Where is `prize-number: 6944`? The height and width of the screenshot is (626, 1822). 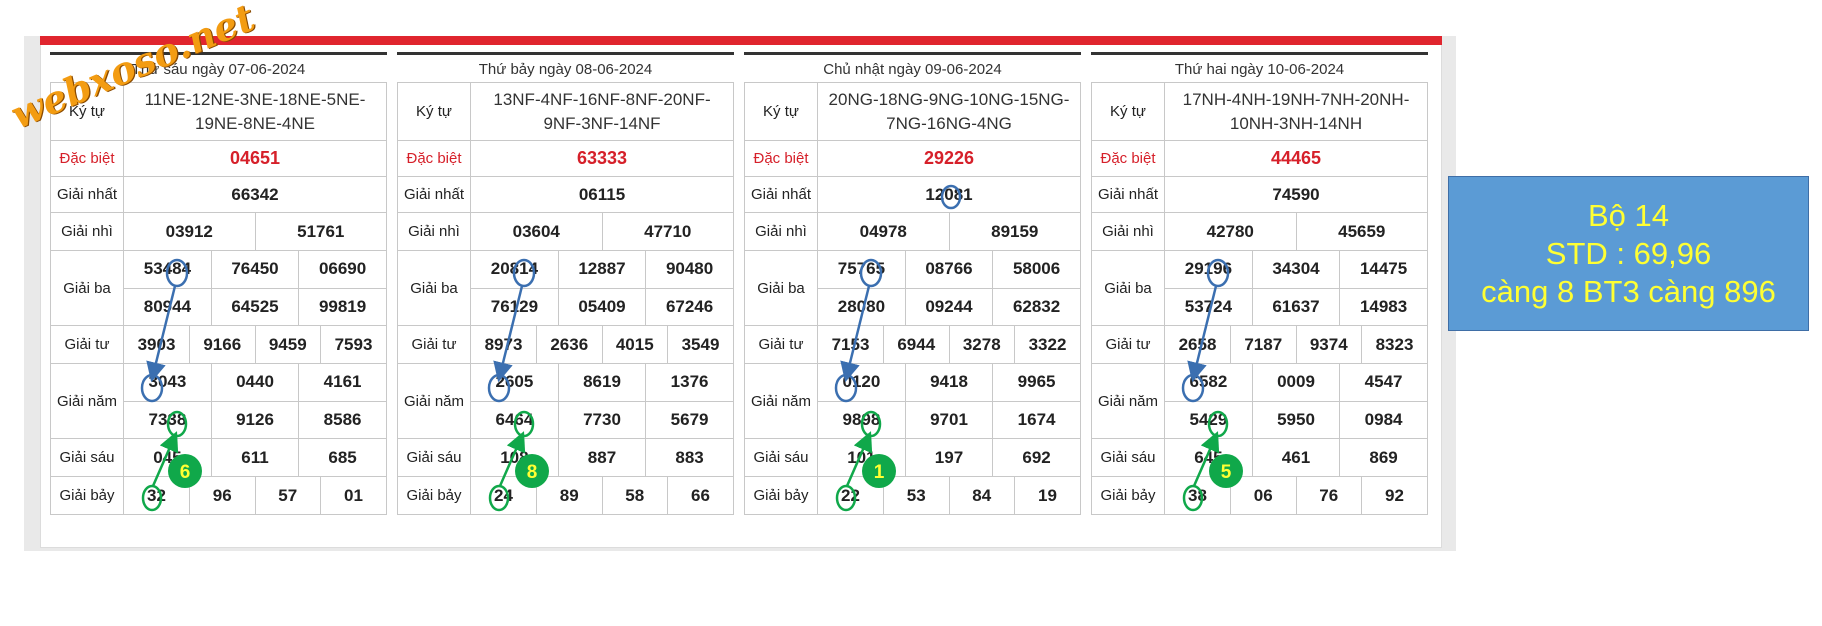 prize-number: 6944 is located at coordinates (916, 344).